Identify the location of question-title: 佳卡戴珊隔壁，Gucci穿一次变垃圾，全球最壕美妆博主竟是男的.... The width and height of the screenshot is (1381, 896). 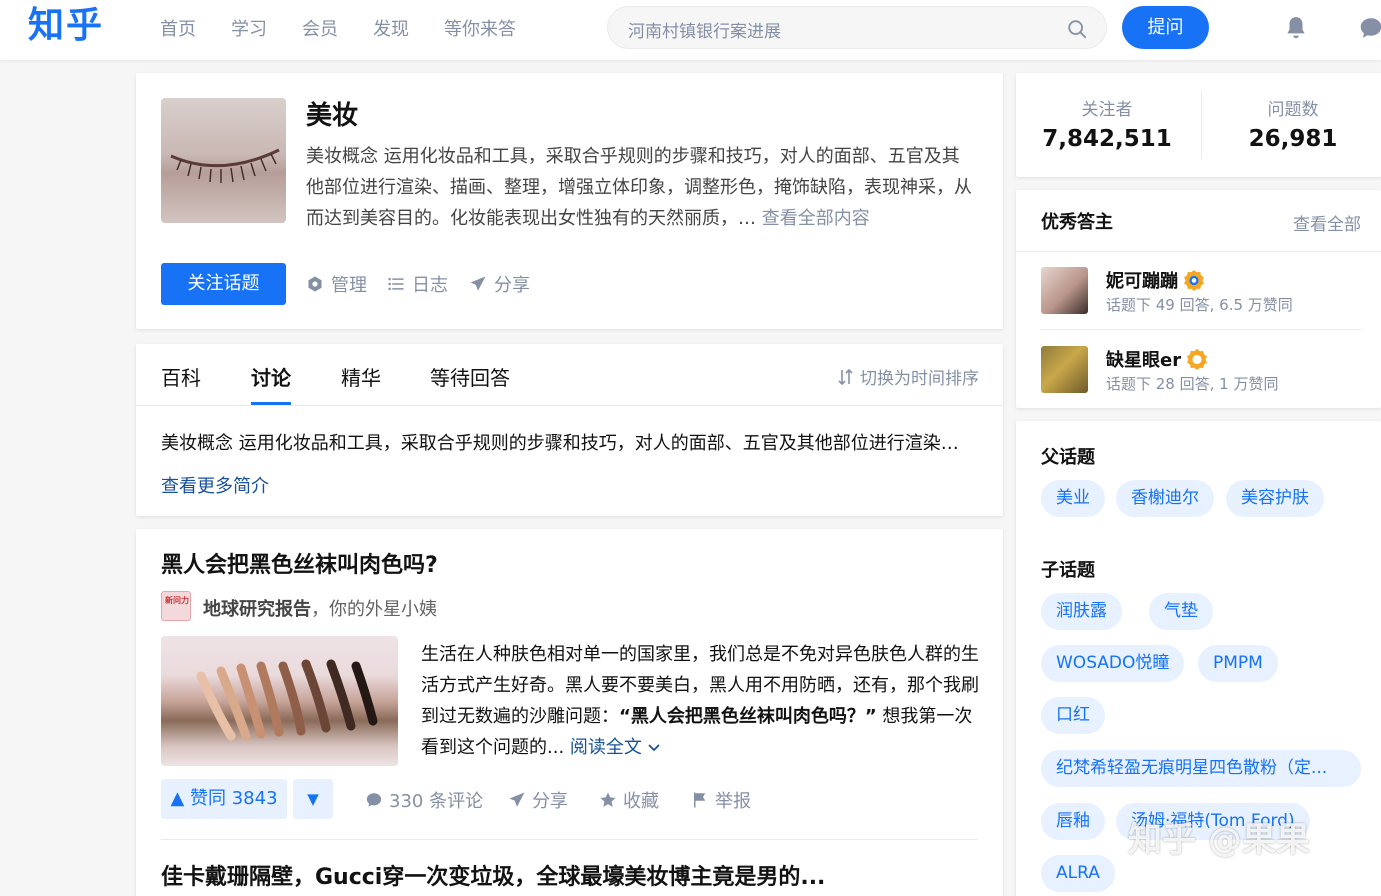
(493, 875).